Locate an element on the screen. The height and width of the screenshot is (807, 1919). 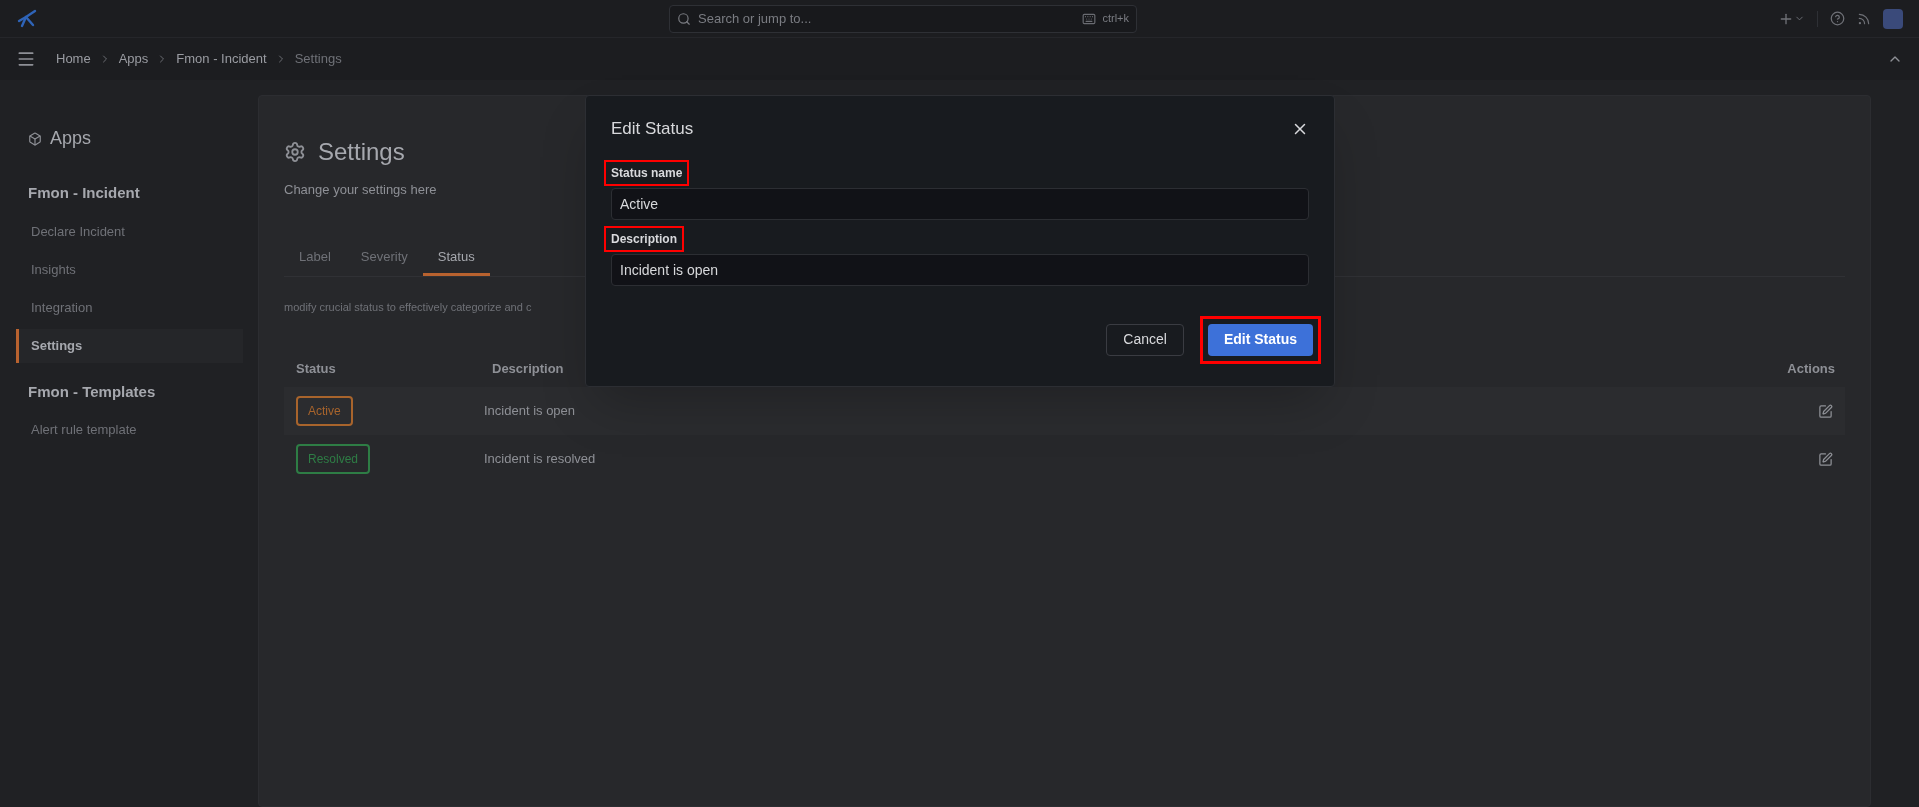
table-cell-text: Incident is open is located at coordinates (530, 411).